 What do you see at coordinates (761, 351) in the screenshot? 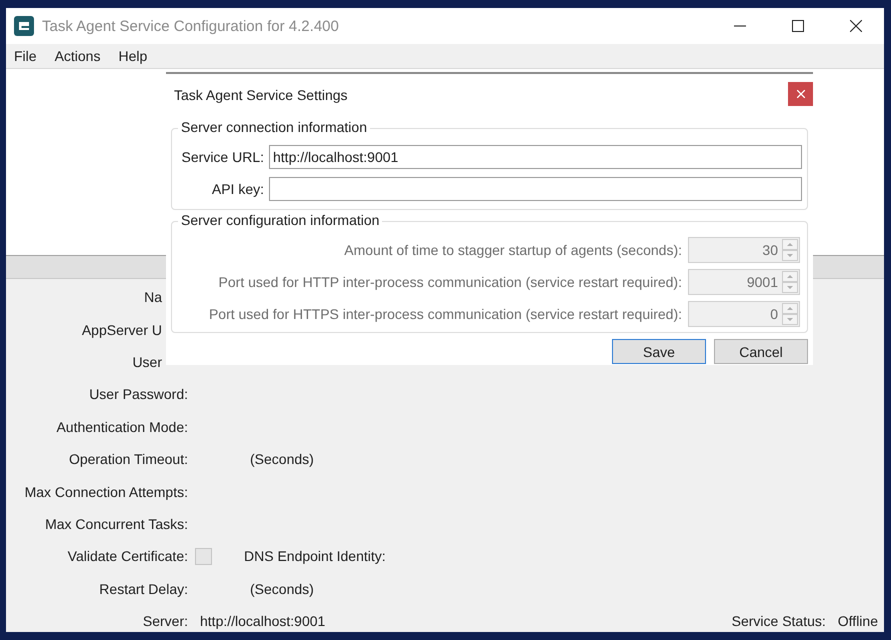
I see `dialog-button: Cancel` at bounding box center [761, 351].